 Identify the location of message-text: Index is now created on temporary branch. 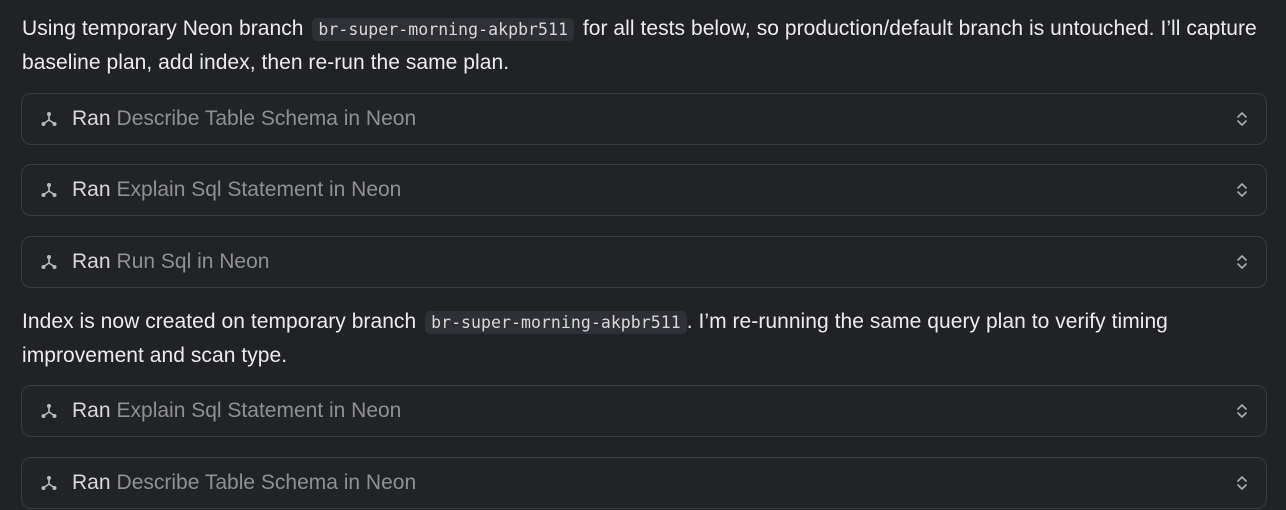
(219, 321).